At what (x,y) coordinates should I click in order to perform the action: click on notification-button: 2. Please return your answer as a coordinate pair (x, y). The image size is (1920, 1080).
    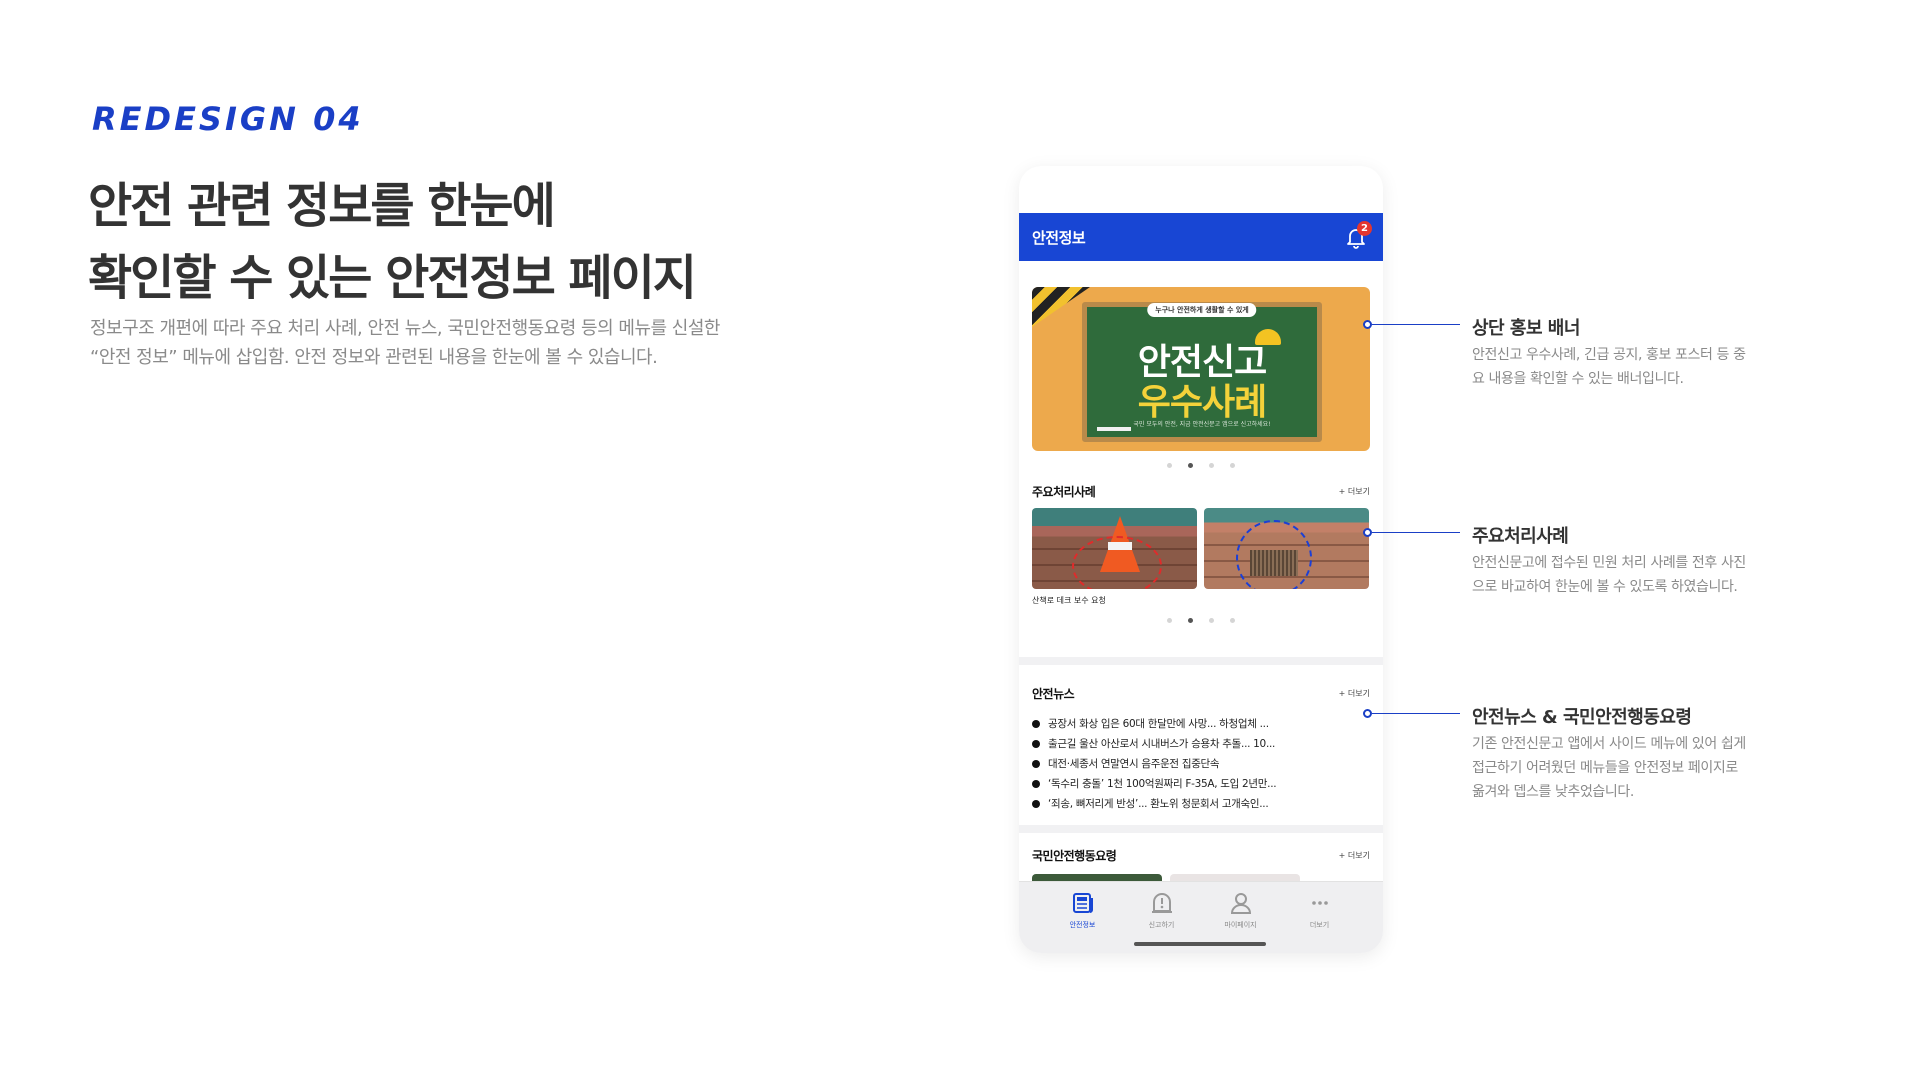
    Looking at the image, I should click on (1357, 236).